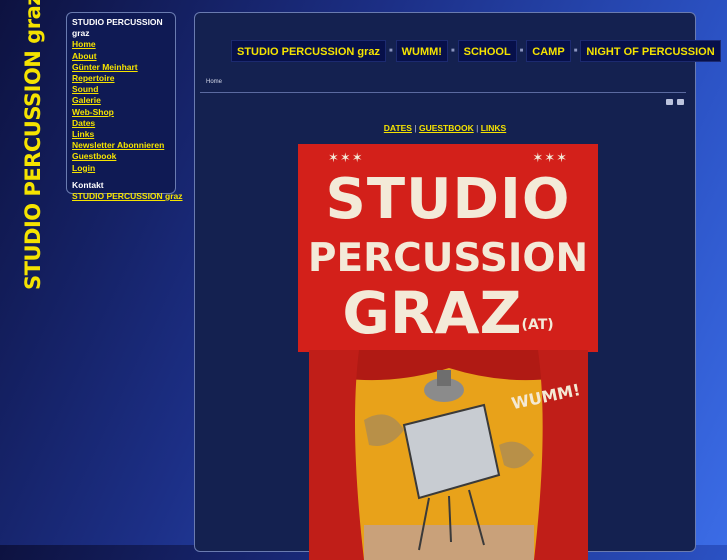 This screenshot has height=560, width=727. What do you see at coordinates (121, 145) in the screenshot?
I see `sidebar-item-newsletter: Newsletter Abonnieren` at bounding box center [121, 145].